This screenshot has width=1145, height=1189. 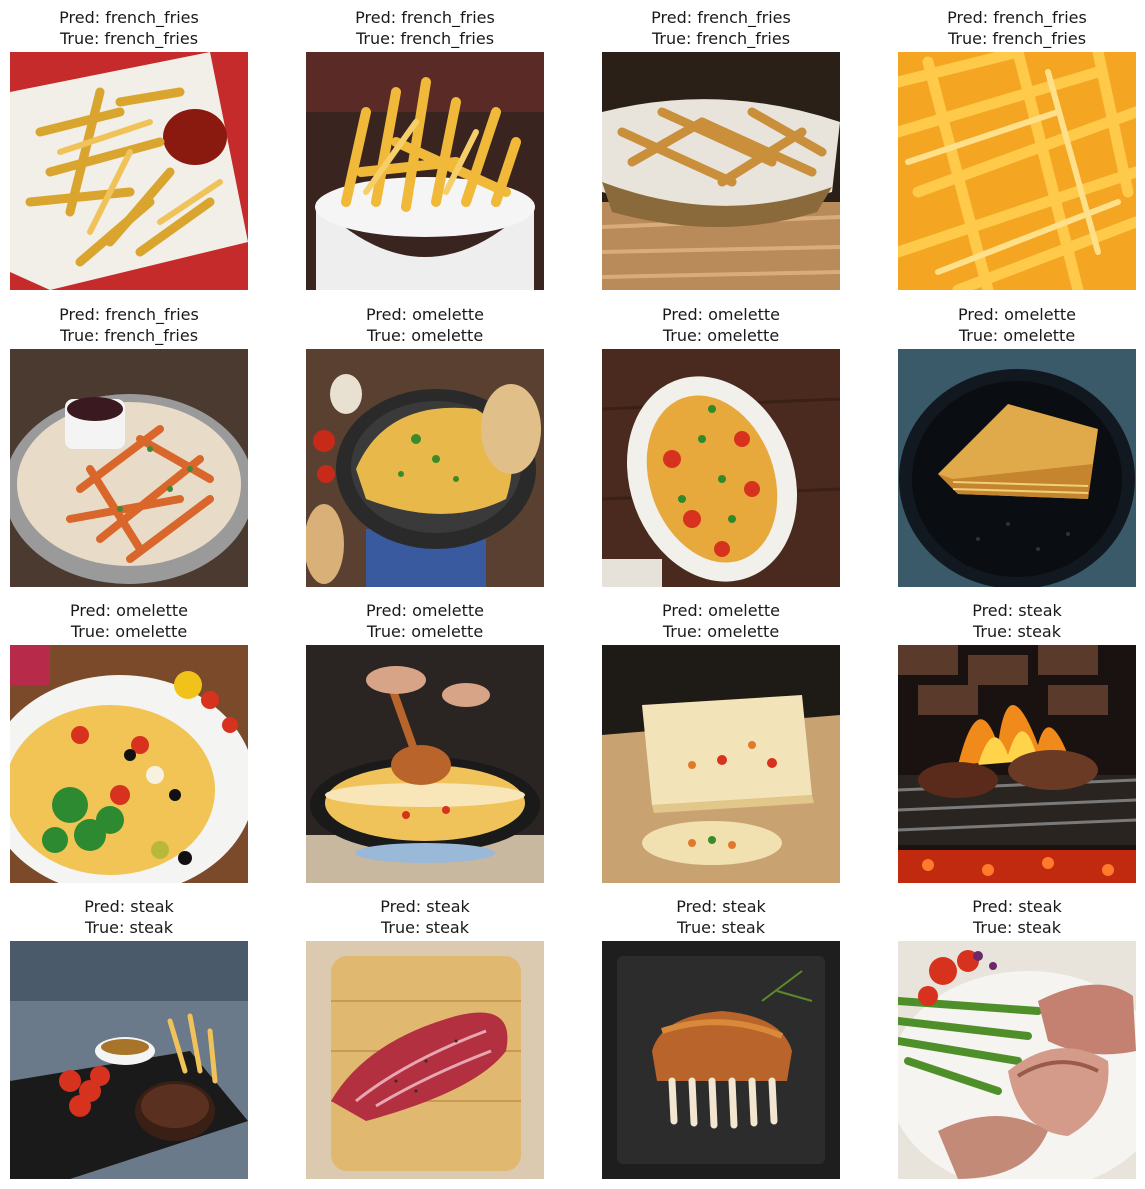 What do you see at coordinates (1017, 468) in the screenshot?
I see `layered-omelette-on-dark-plate-photo` at bounding box center [1017, 468].